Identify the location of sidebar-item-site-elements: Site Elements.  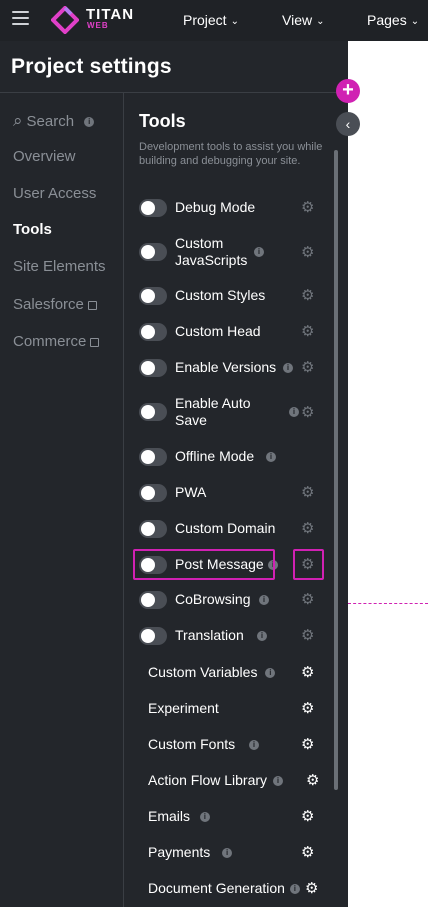
(59, 266).